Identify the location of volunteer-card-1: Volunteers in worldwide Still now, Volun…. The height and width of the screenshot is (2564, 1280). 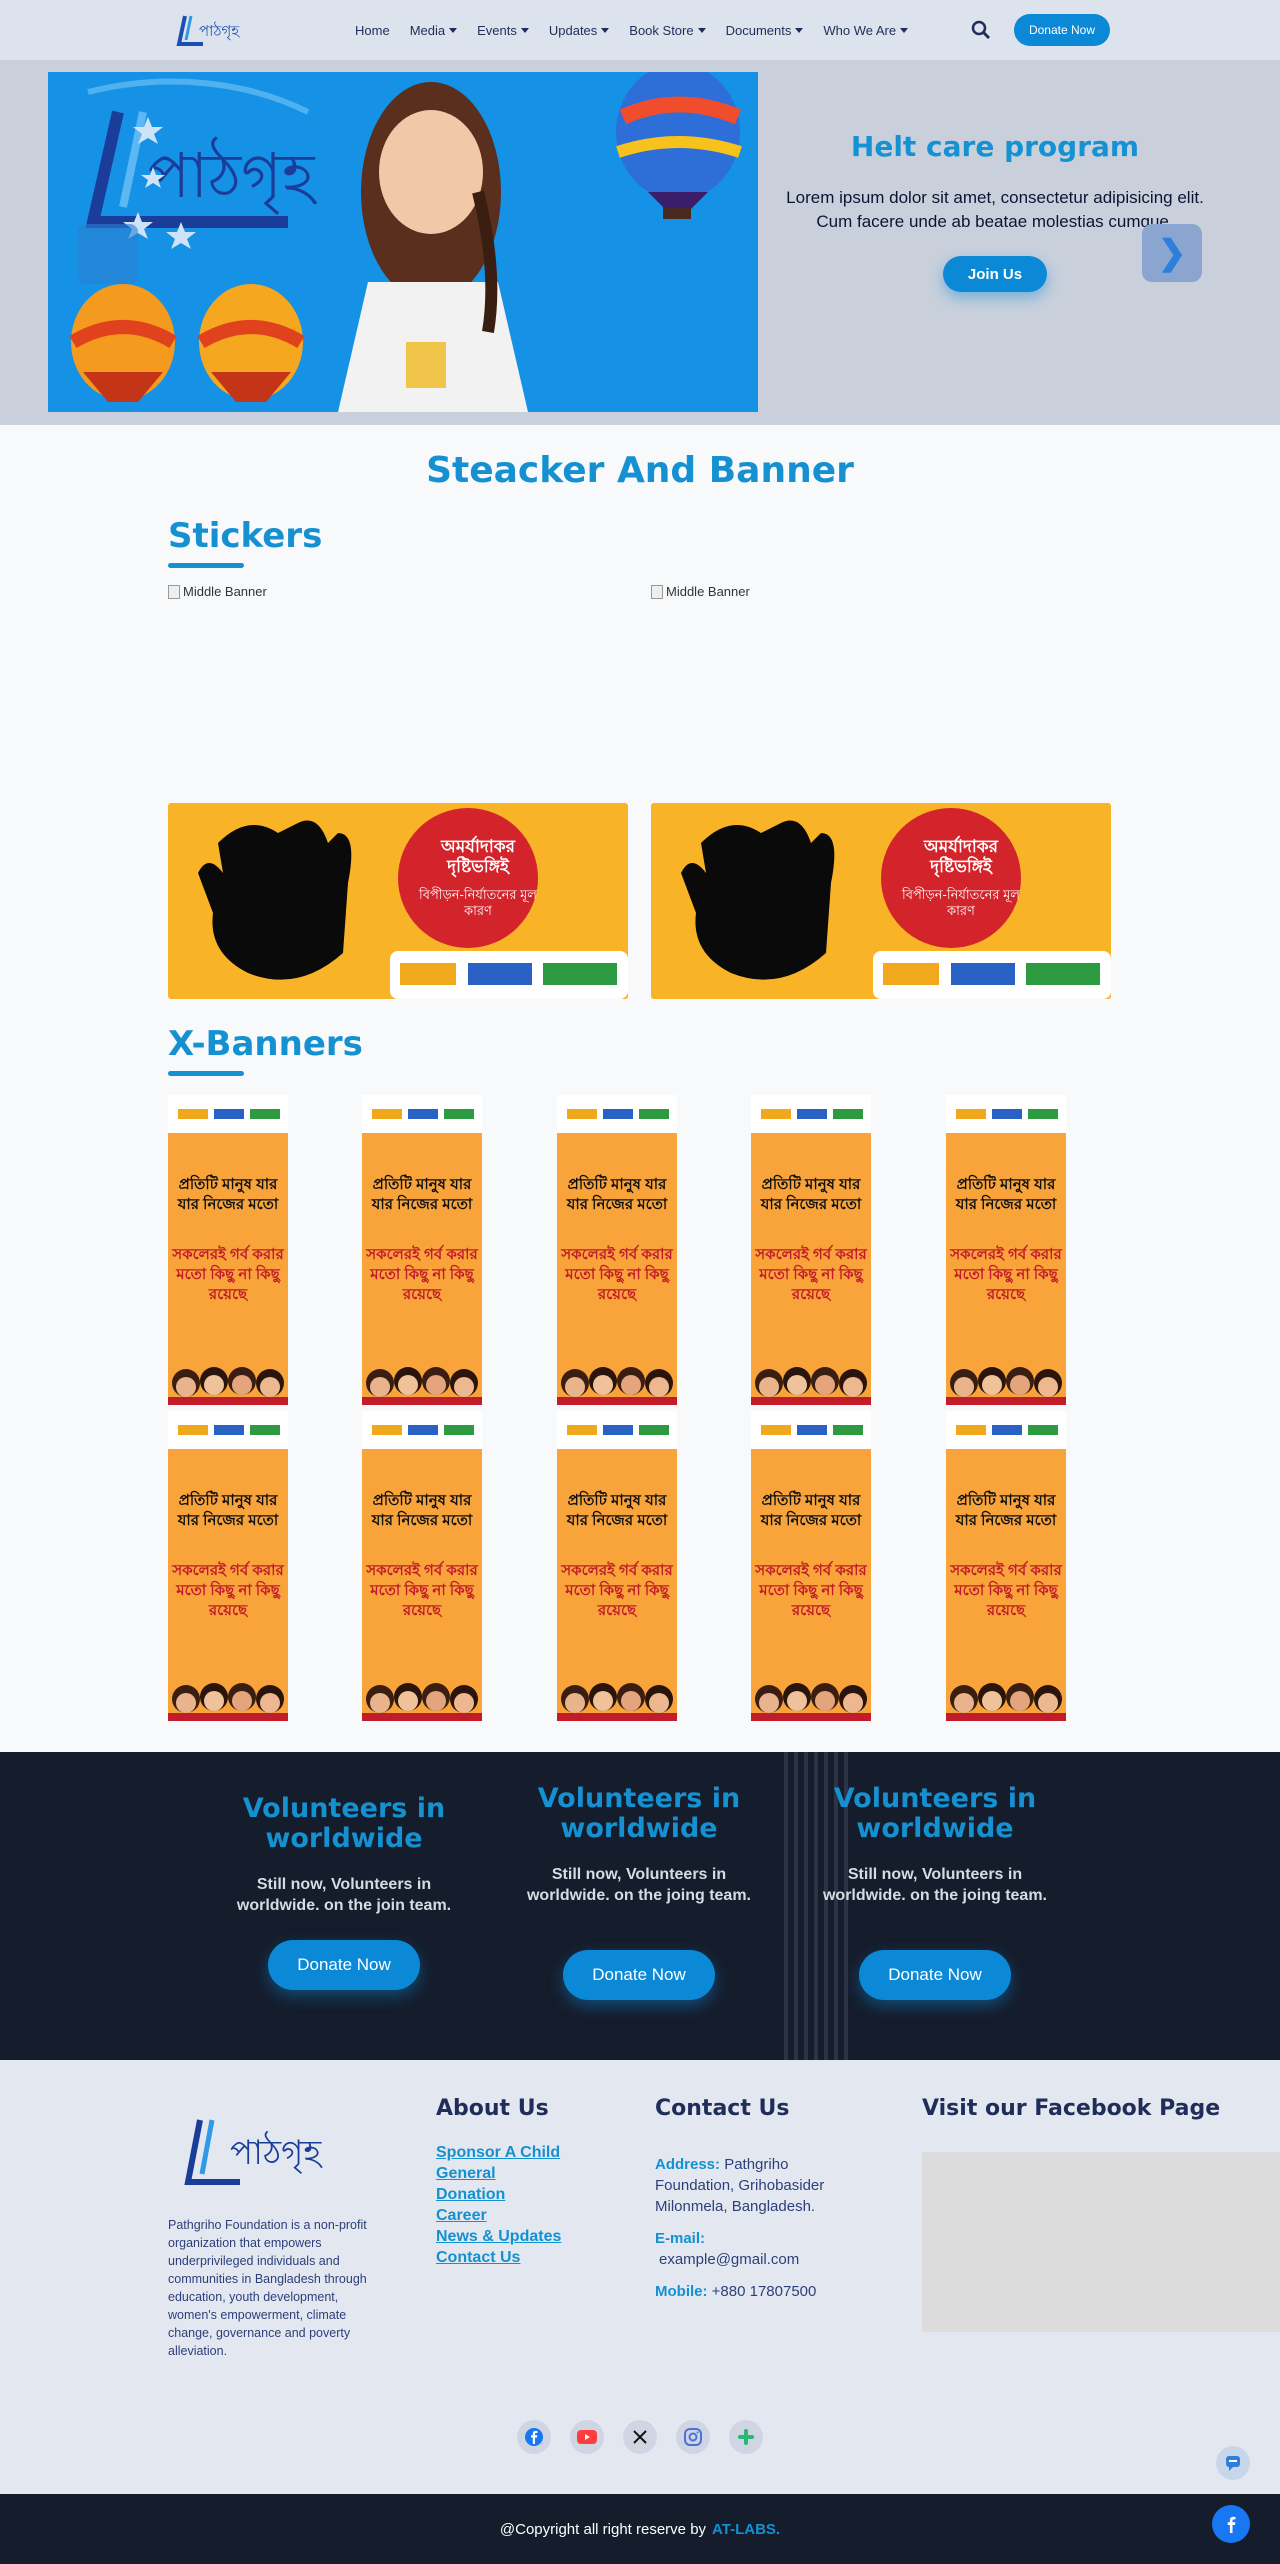
(344, 1855).